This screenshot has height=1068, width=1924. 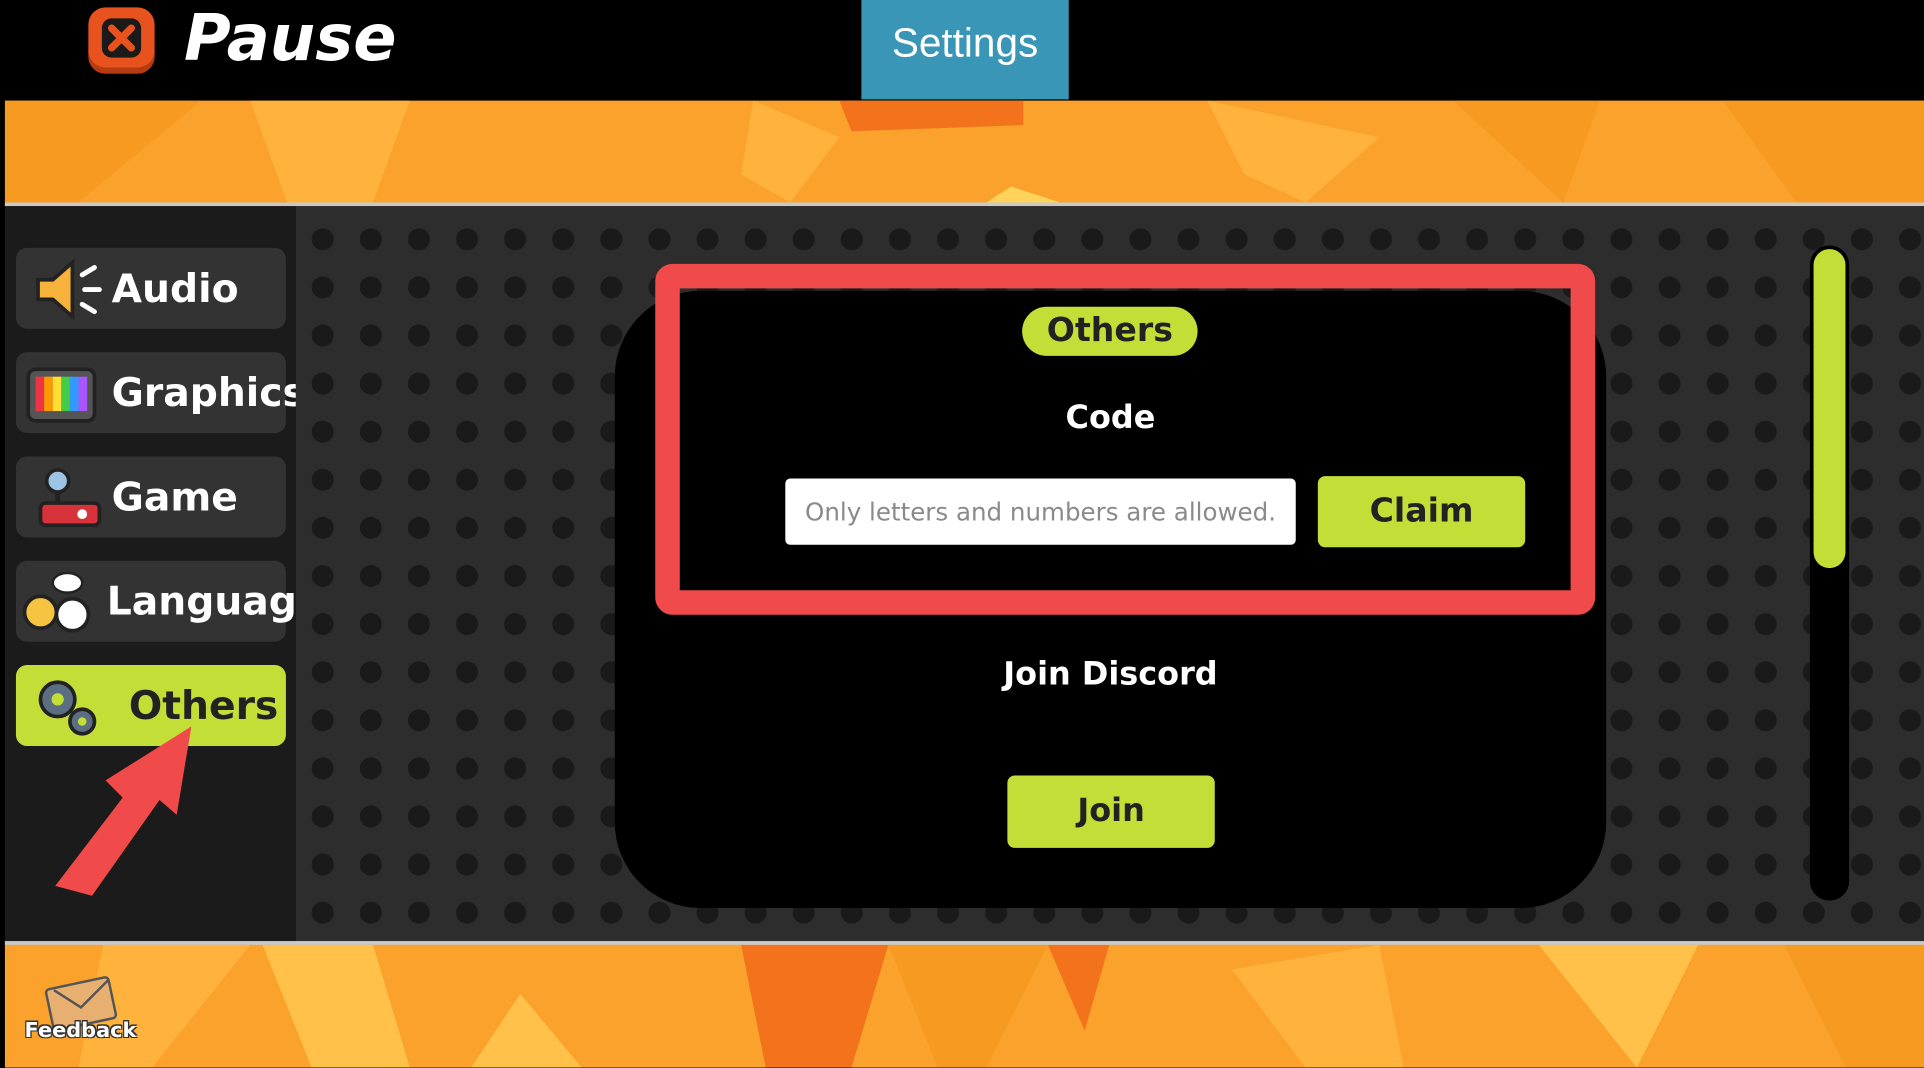 What do you see at coordinates (1110, 675) in the screenshot?
I see `join-discord-label: Join Discord` at bounding box center [1110, 675].